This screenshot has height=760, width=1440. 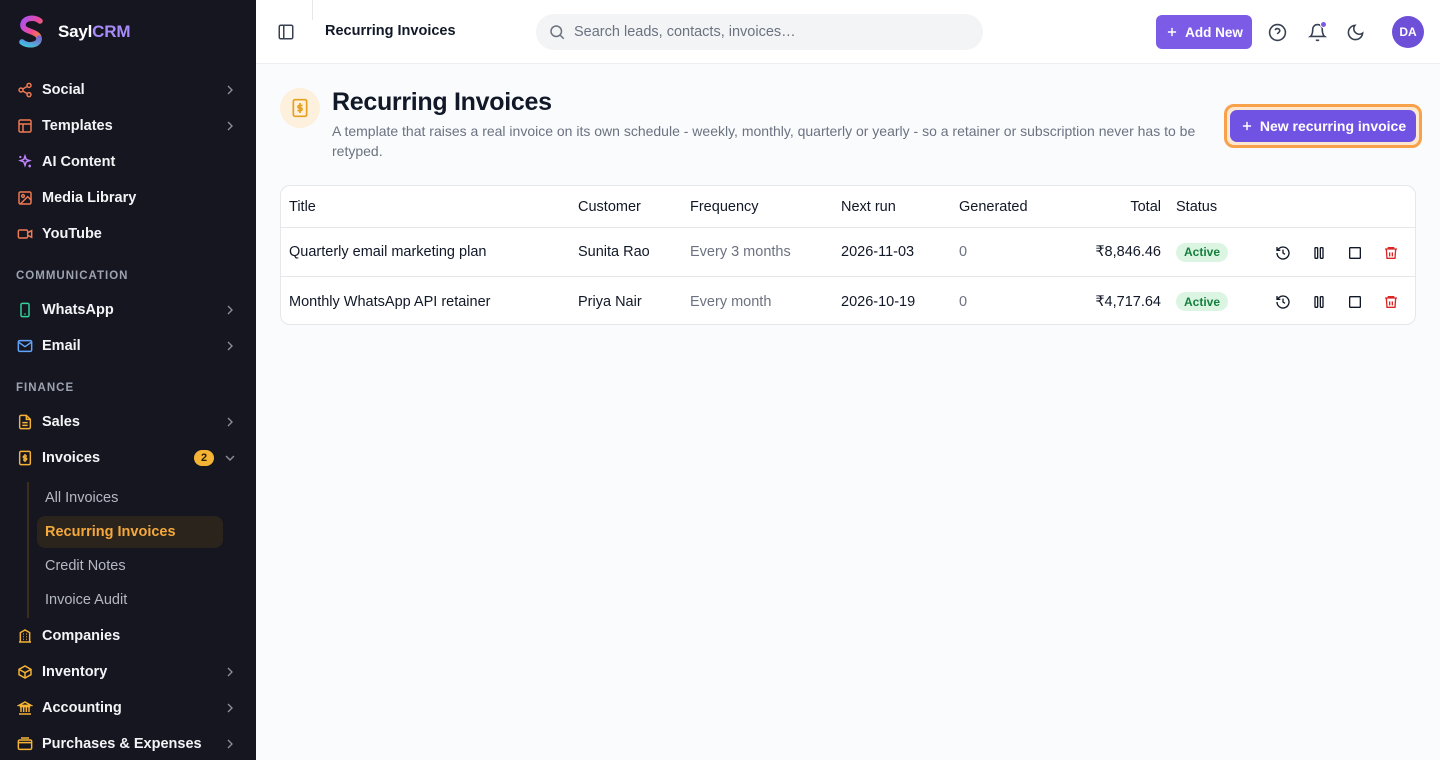 What do you see at coordinates (130, 498) in the screenshot?
I see `sidebar-subitem-all-invoices: All Invoices` at bounding box center [130, 498].